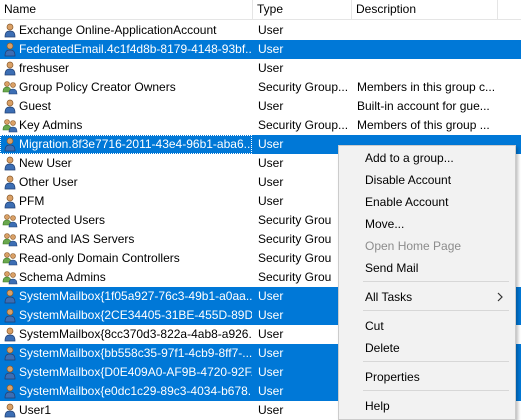  I want to click on column-divider, so click(497, 9).